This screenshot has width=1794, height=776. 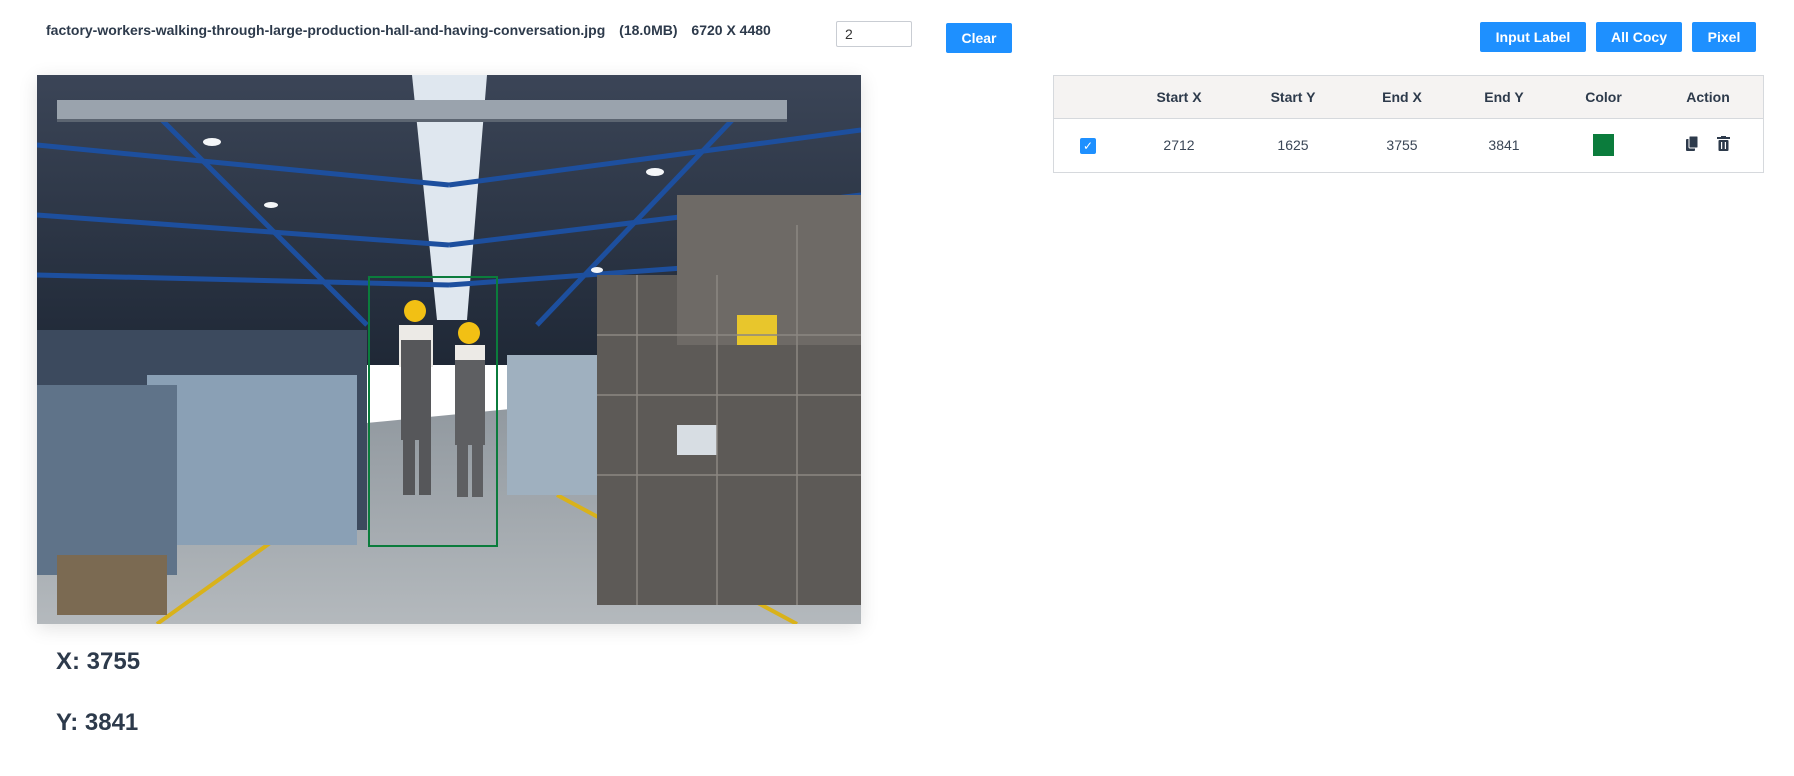 I want to click on header-color: Color, so click(x=1603, y=96).